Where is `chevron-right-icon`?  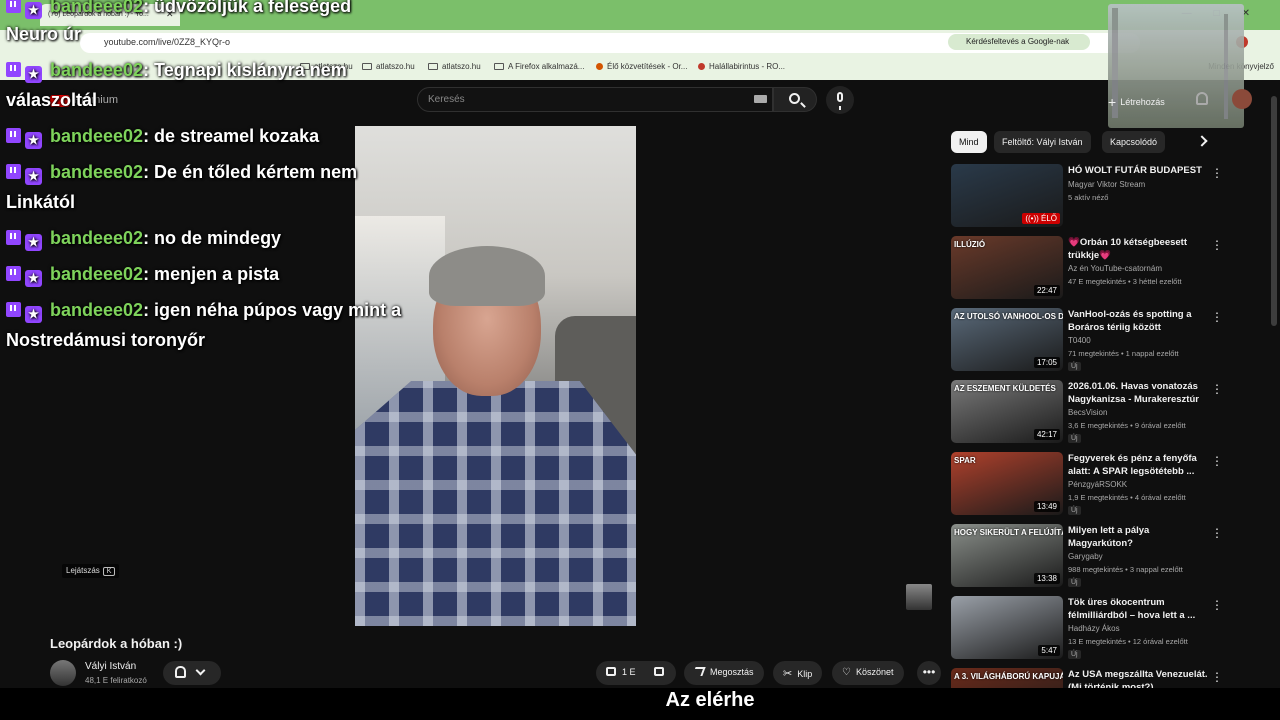
chevron-right-icon is located at coordinates (1202, 141).